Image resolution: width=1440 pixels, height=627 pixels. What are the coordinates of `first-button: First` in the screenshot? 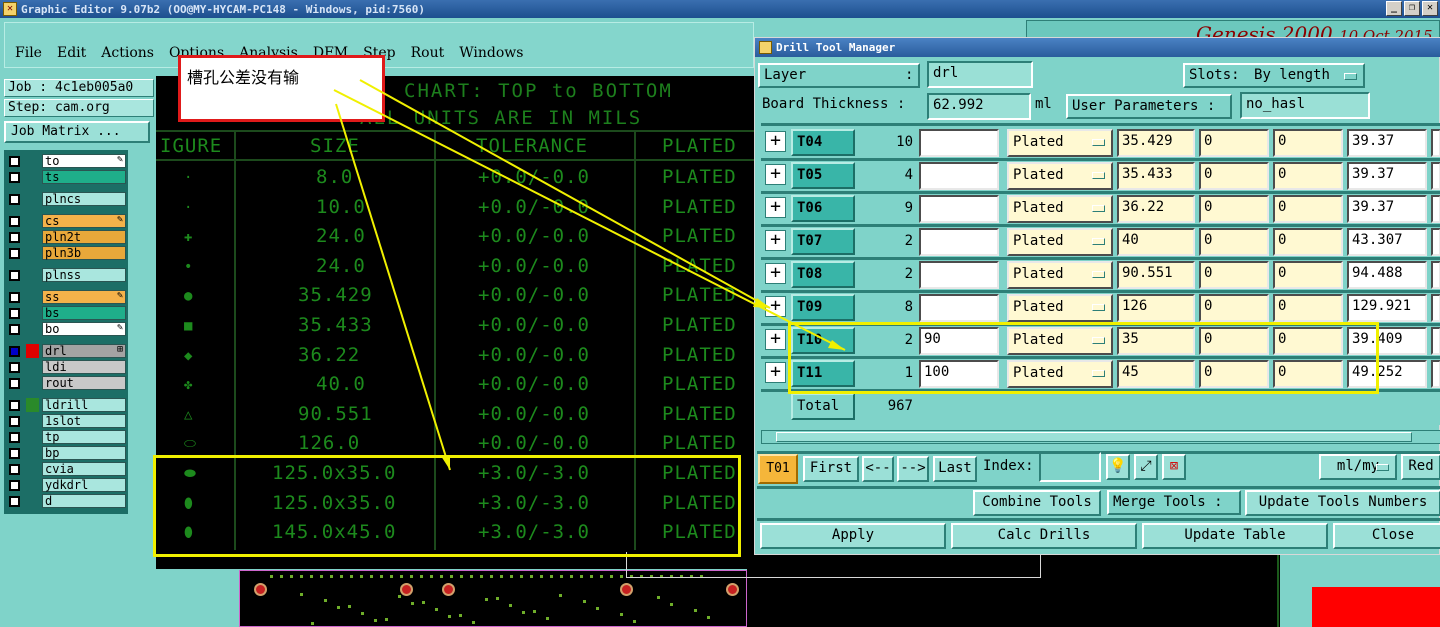 It's located at (831, 469).